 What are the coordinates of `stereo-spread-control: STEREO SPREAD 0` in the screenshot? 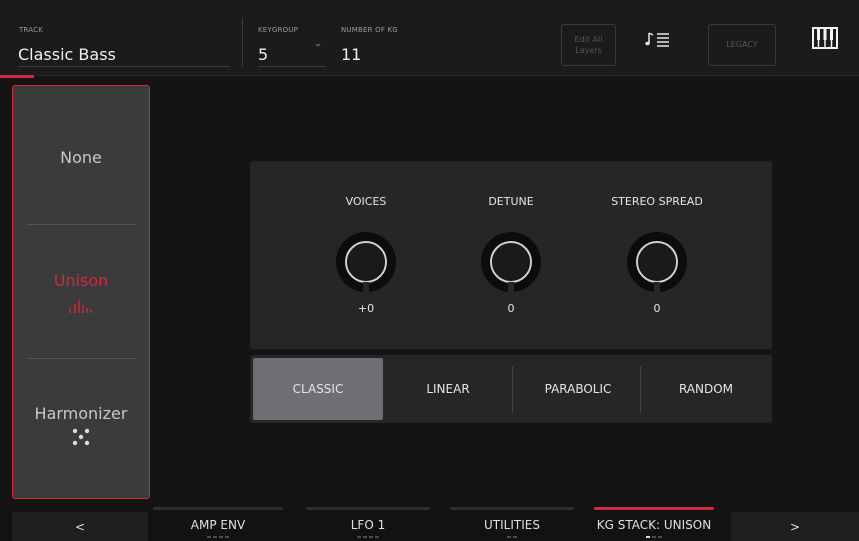 It's located at (657, 254).